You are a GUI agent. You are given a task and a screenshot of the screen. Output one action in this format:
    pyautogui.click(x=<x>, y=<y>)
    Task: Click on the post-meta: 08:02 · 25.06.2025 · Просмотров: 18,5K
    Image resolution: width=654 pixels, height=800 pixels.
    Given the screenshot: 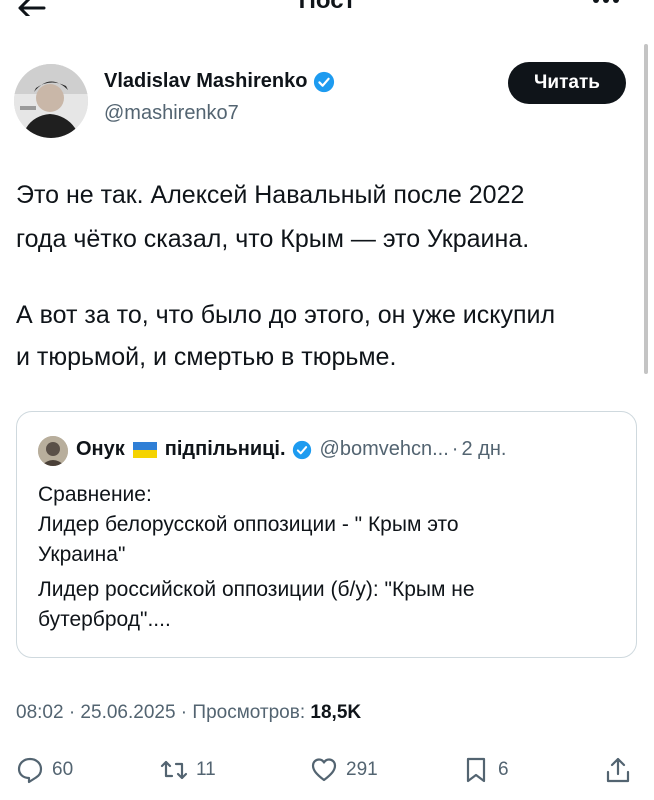 What is the action you would take?
    pyautogui.click(x=188, y=713)
    